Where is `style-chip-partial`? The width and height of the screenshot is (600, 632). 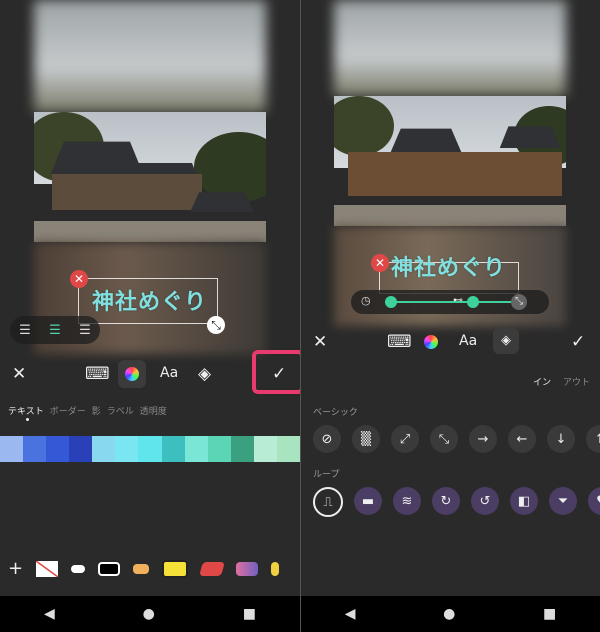
style-chip-partial is located at coordinates (275, 568).